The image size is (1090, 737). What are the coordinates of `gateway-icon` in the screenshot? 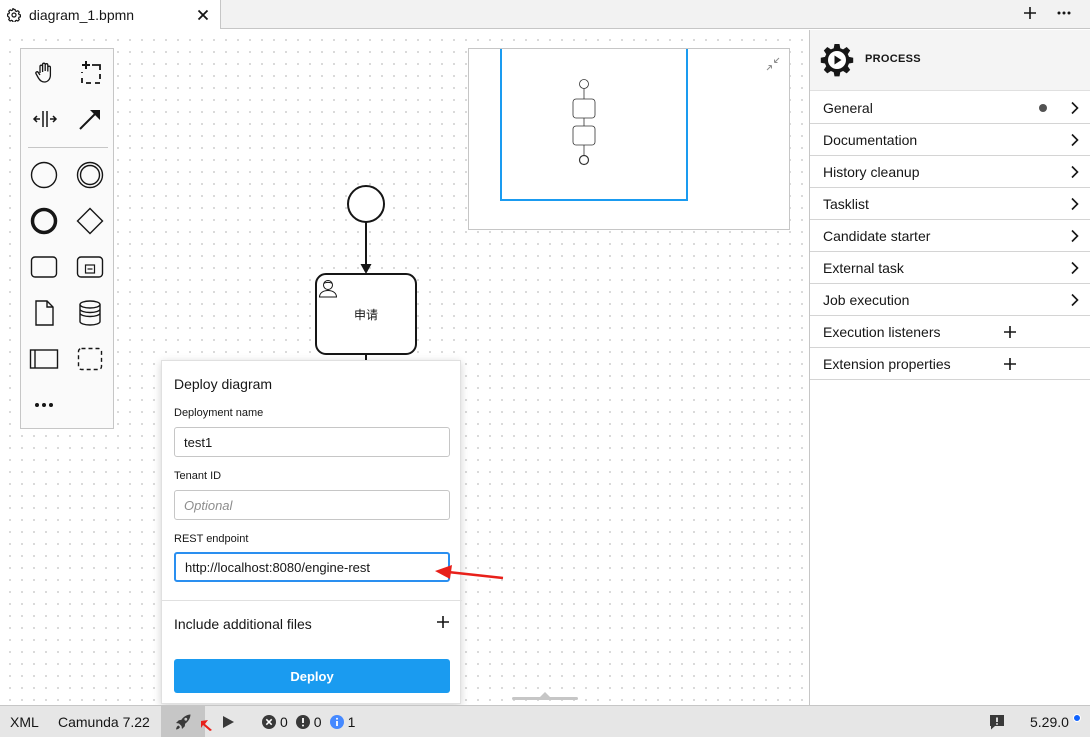 It's located at (90, 221).